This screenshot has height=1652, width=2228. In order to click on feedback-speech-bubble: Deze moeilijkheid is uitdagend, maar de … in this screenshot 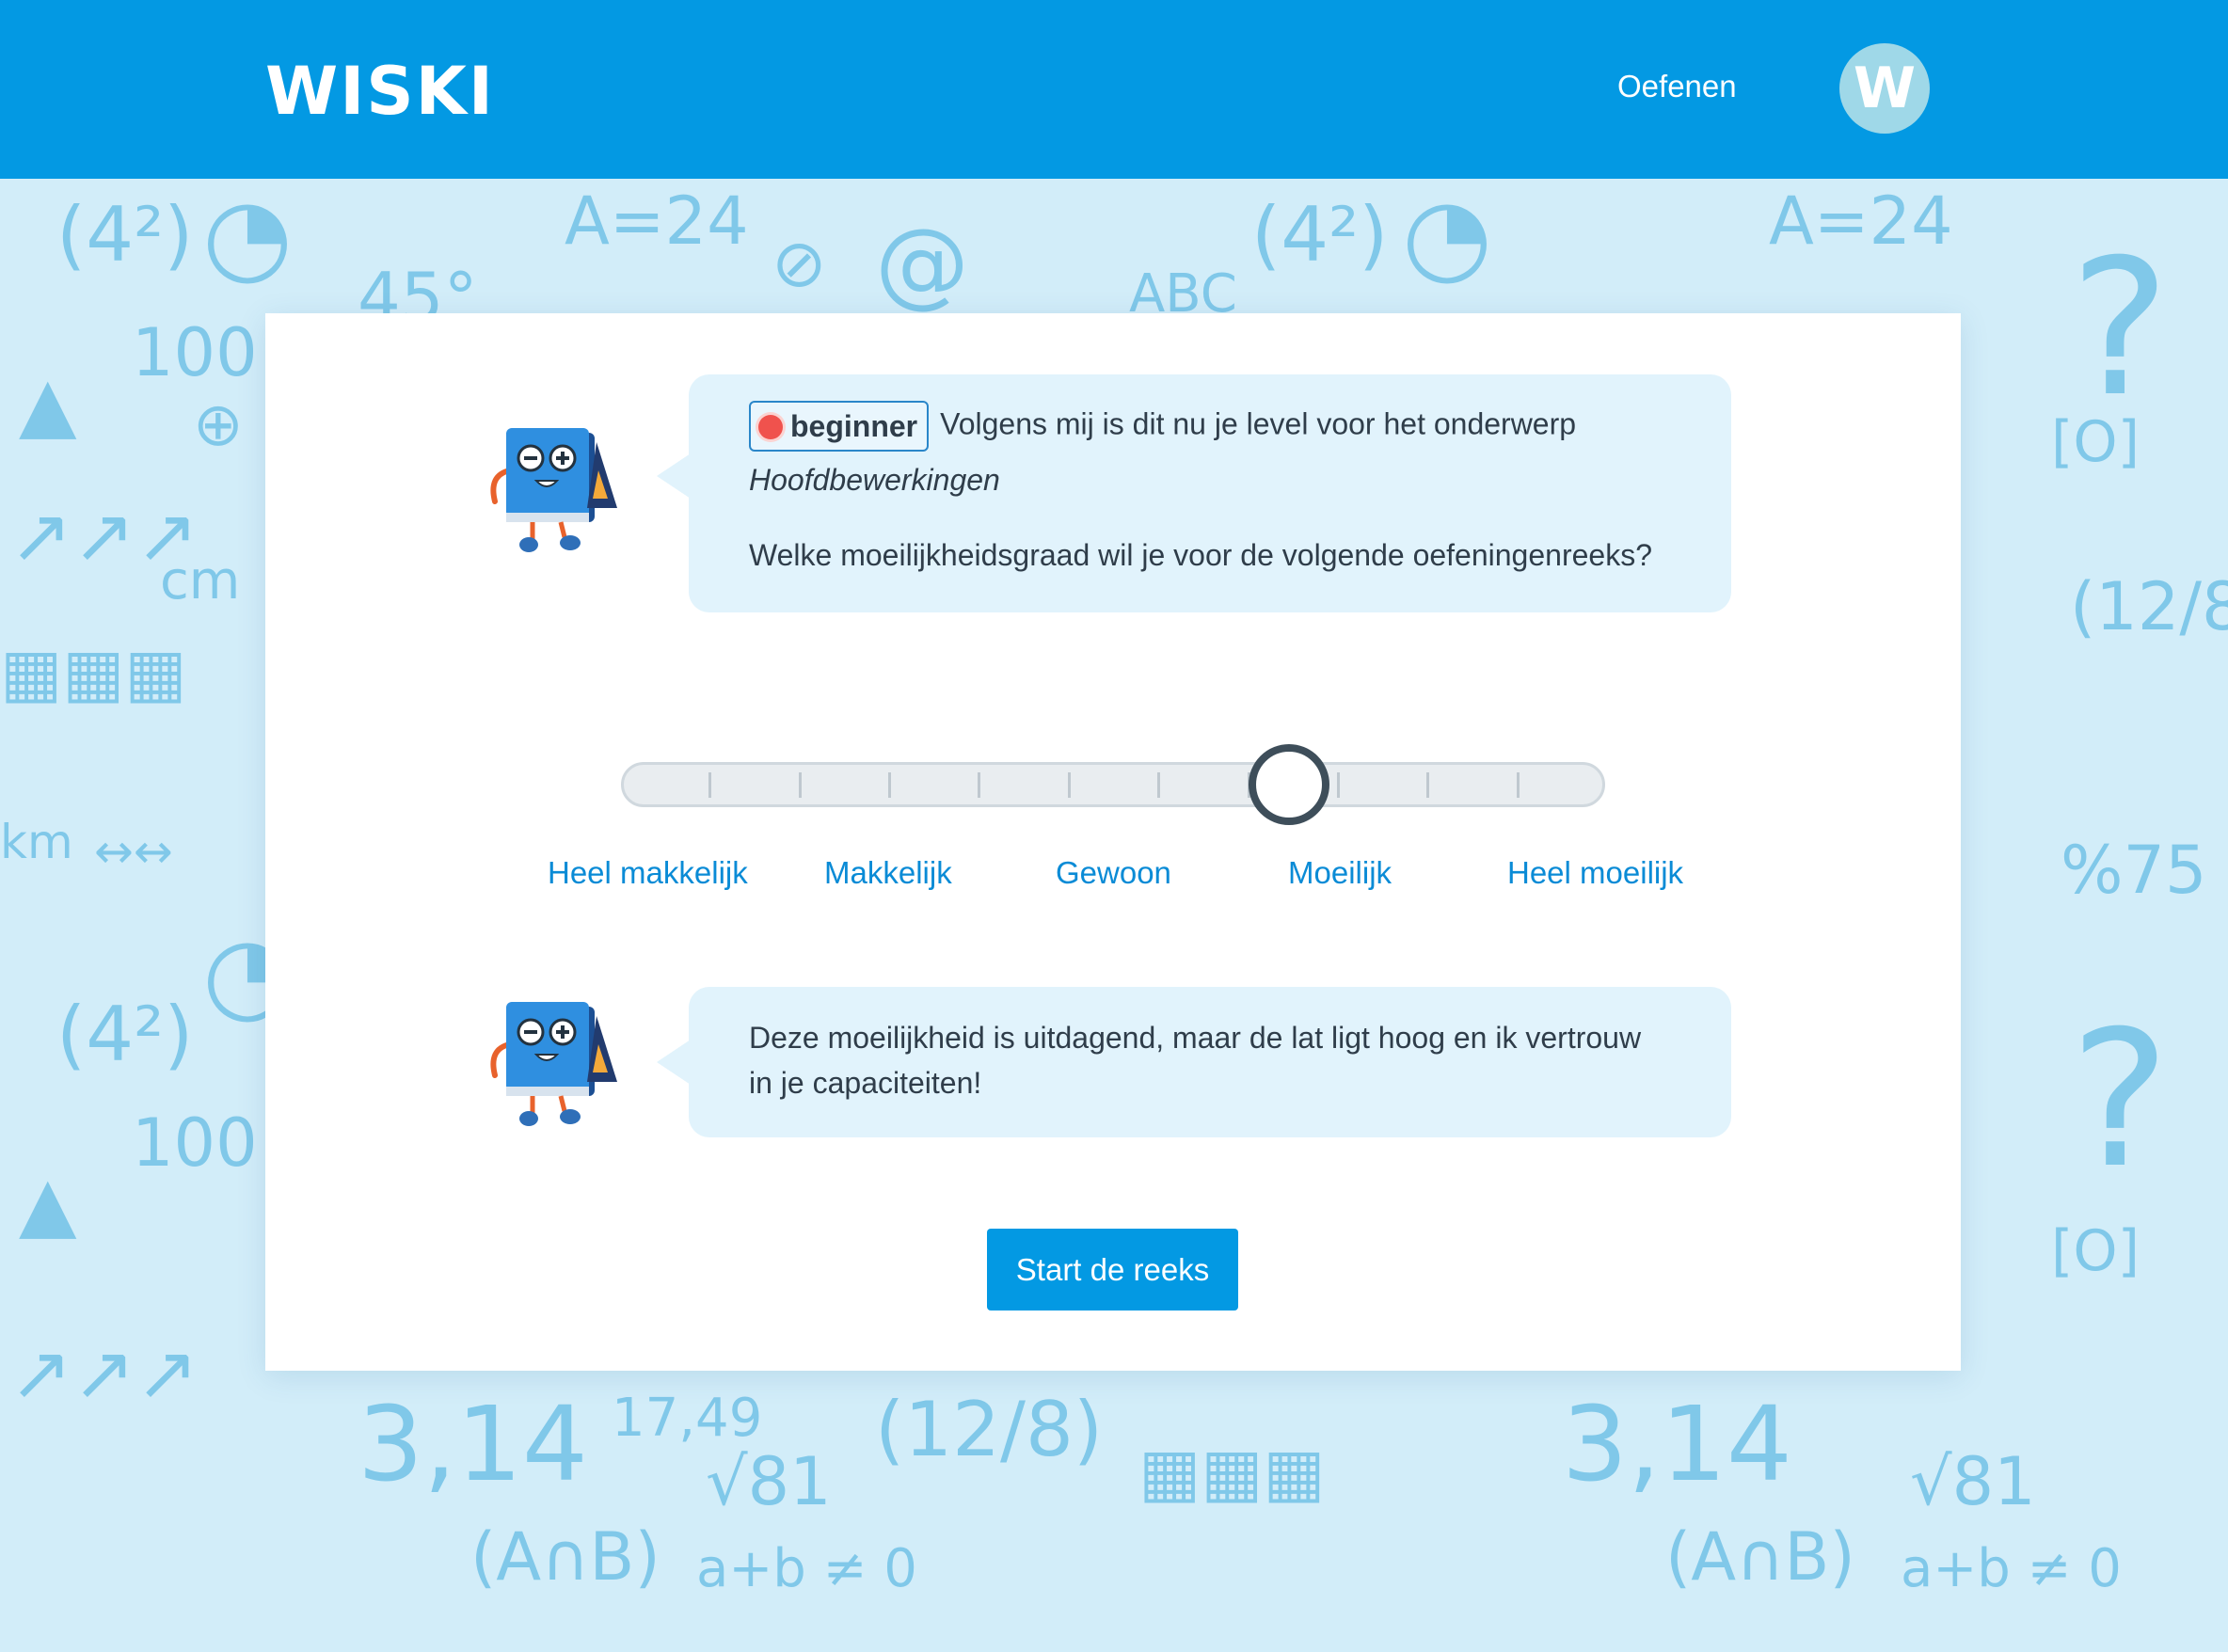, I will do `click(1194, 1062)`.